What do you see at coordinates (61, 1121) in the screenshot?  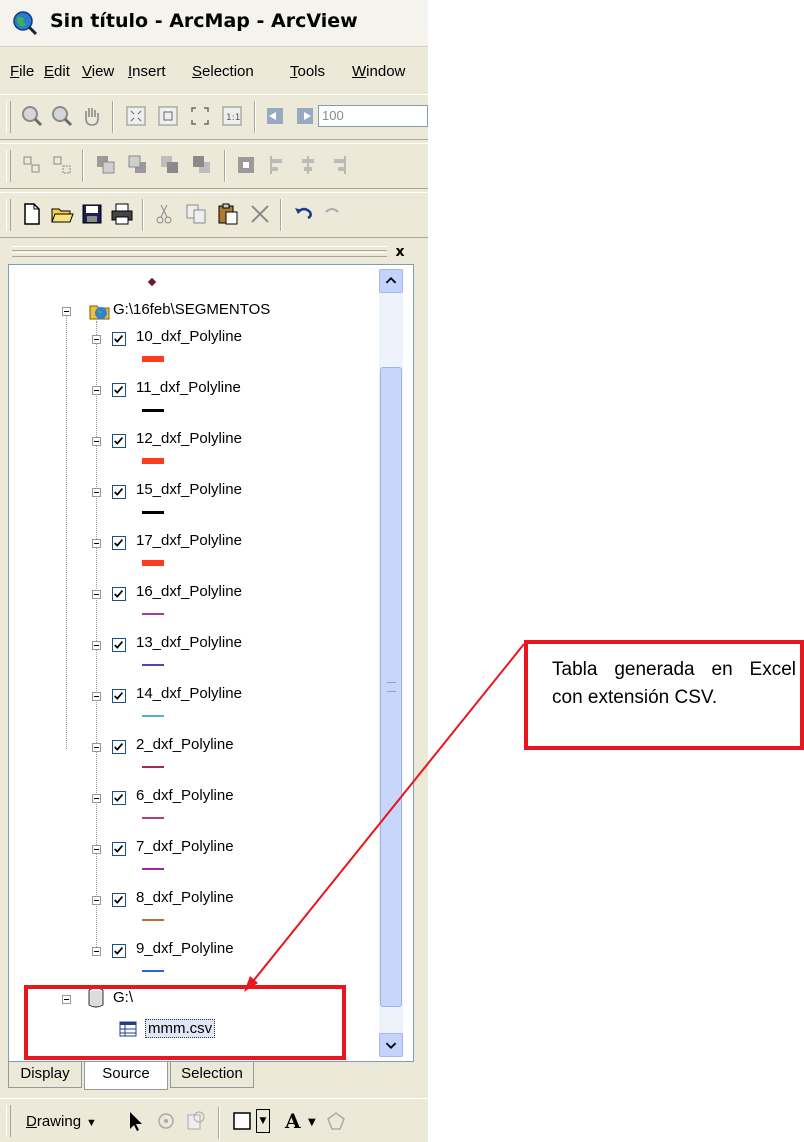 I see `drawing-menu-button: Drawing ▼` at bounding box center [61, 1121].